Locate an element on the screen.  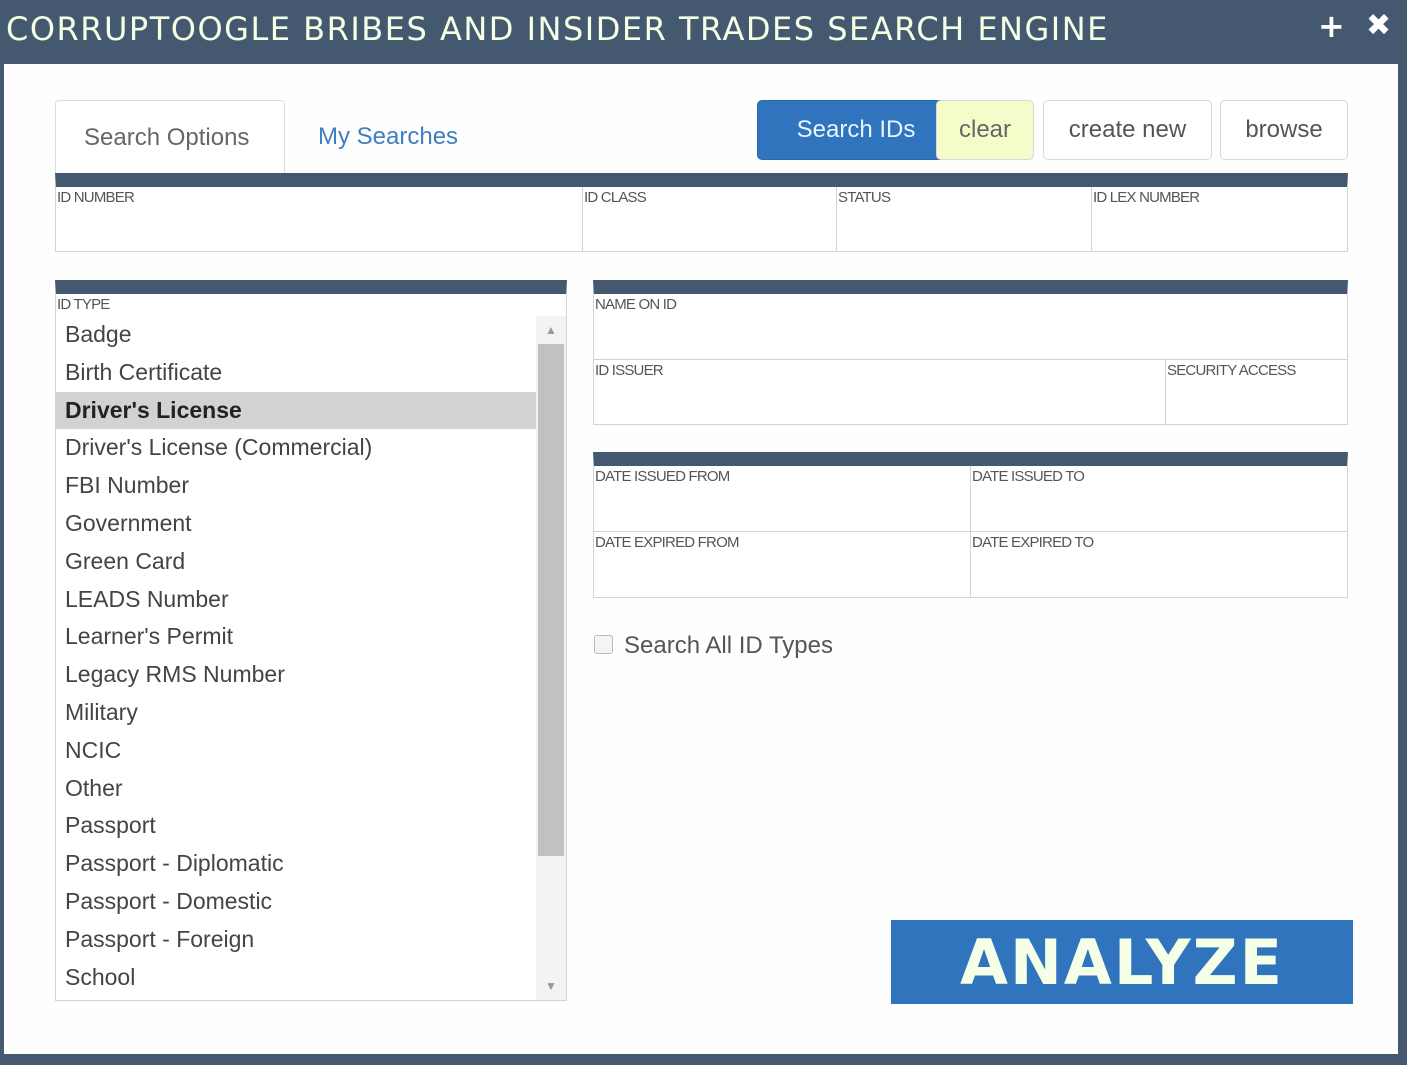
id-number-field: ID NUMBER is located at coordinates (319, 219).